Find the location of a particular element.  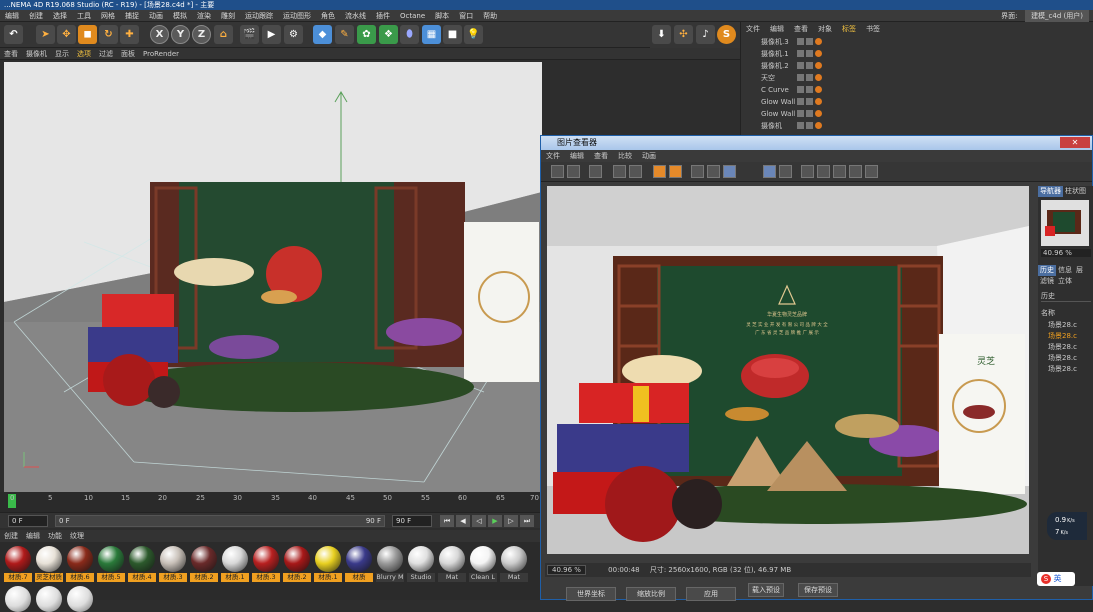

material-swatch: 材质.7 is located at coordinates (18, 564).